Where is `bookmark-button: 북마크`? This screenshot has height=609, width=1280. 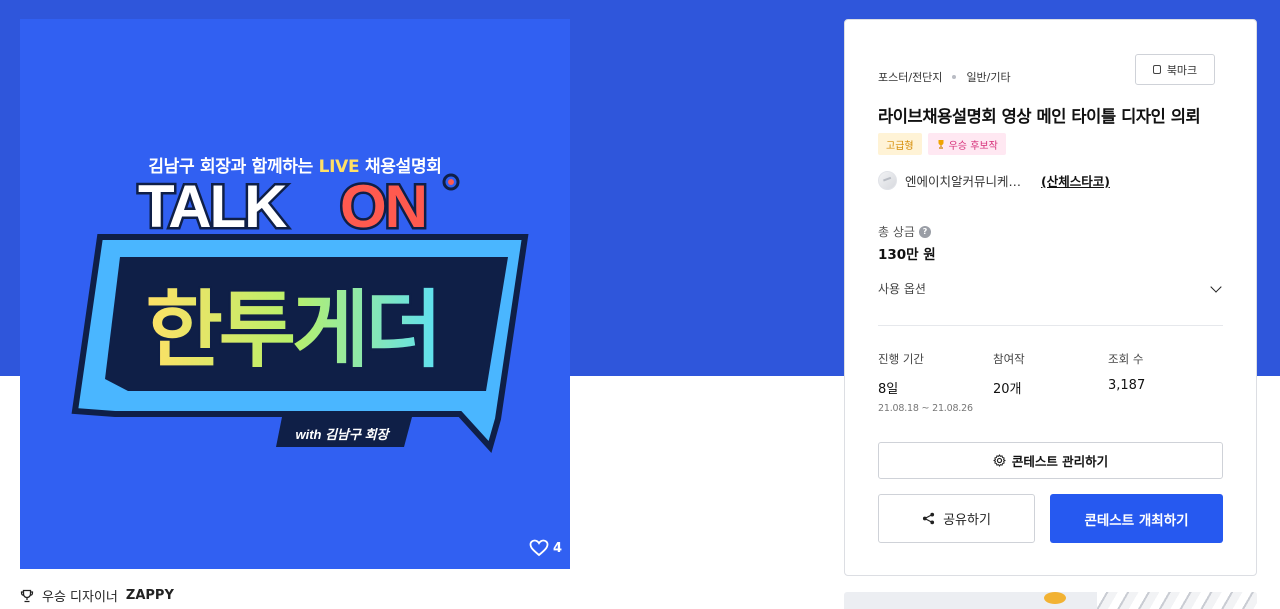 bookmark-button: 북마크 is located at coordinates (1175, 69).